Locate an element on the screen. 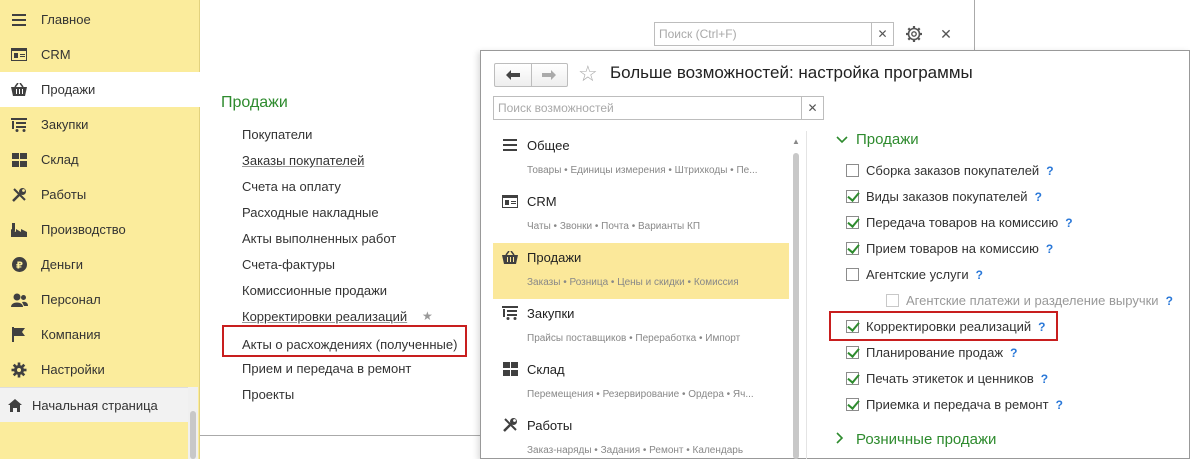 This screenshot has width=1190, height=459. link-commission-sales: Комиссионные продажи is located at coordinates (314, 290).